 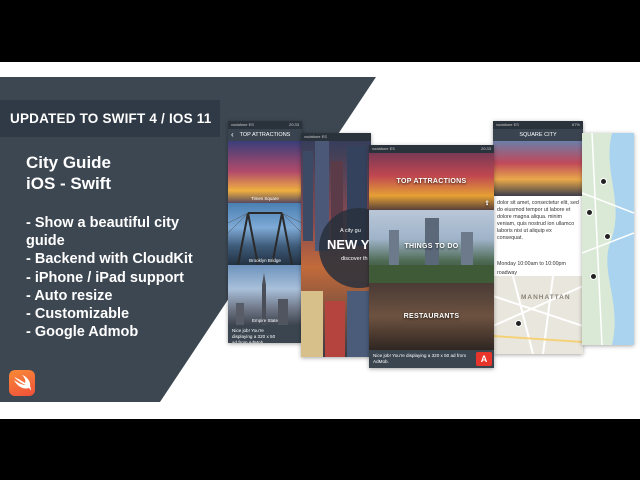 I want to click on top-letterbox, so click(x=320, y=31).